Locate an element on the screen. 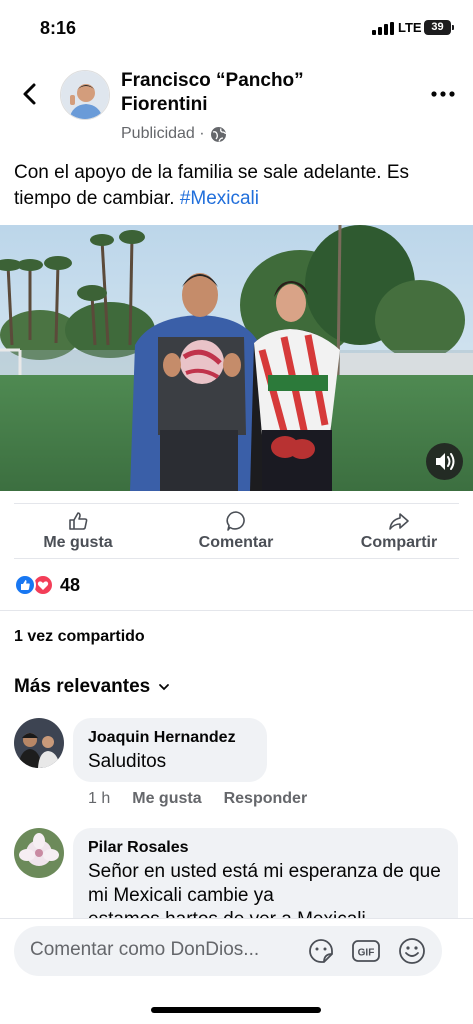  share-label: Compartir is located at coordinates (399, 542).